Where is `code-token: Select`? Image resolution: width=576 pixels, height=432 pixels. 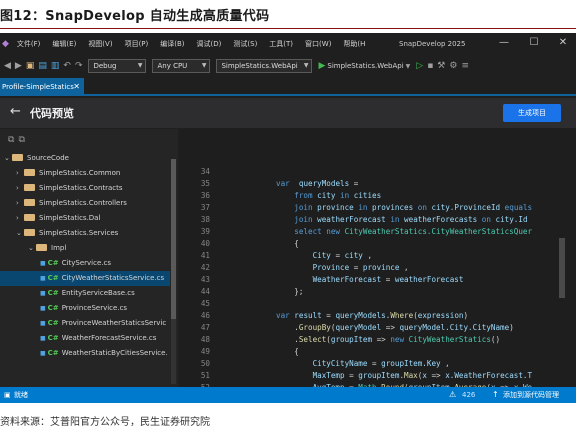 code-token: Select is located at coordinates (312, 339).